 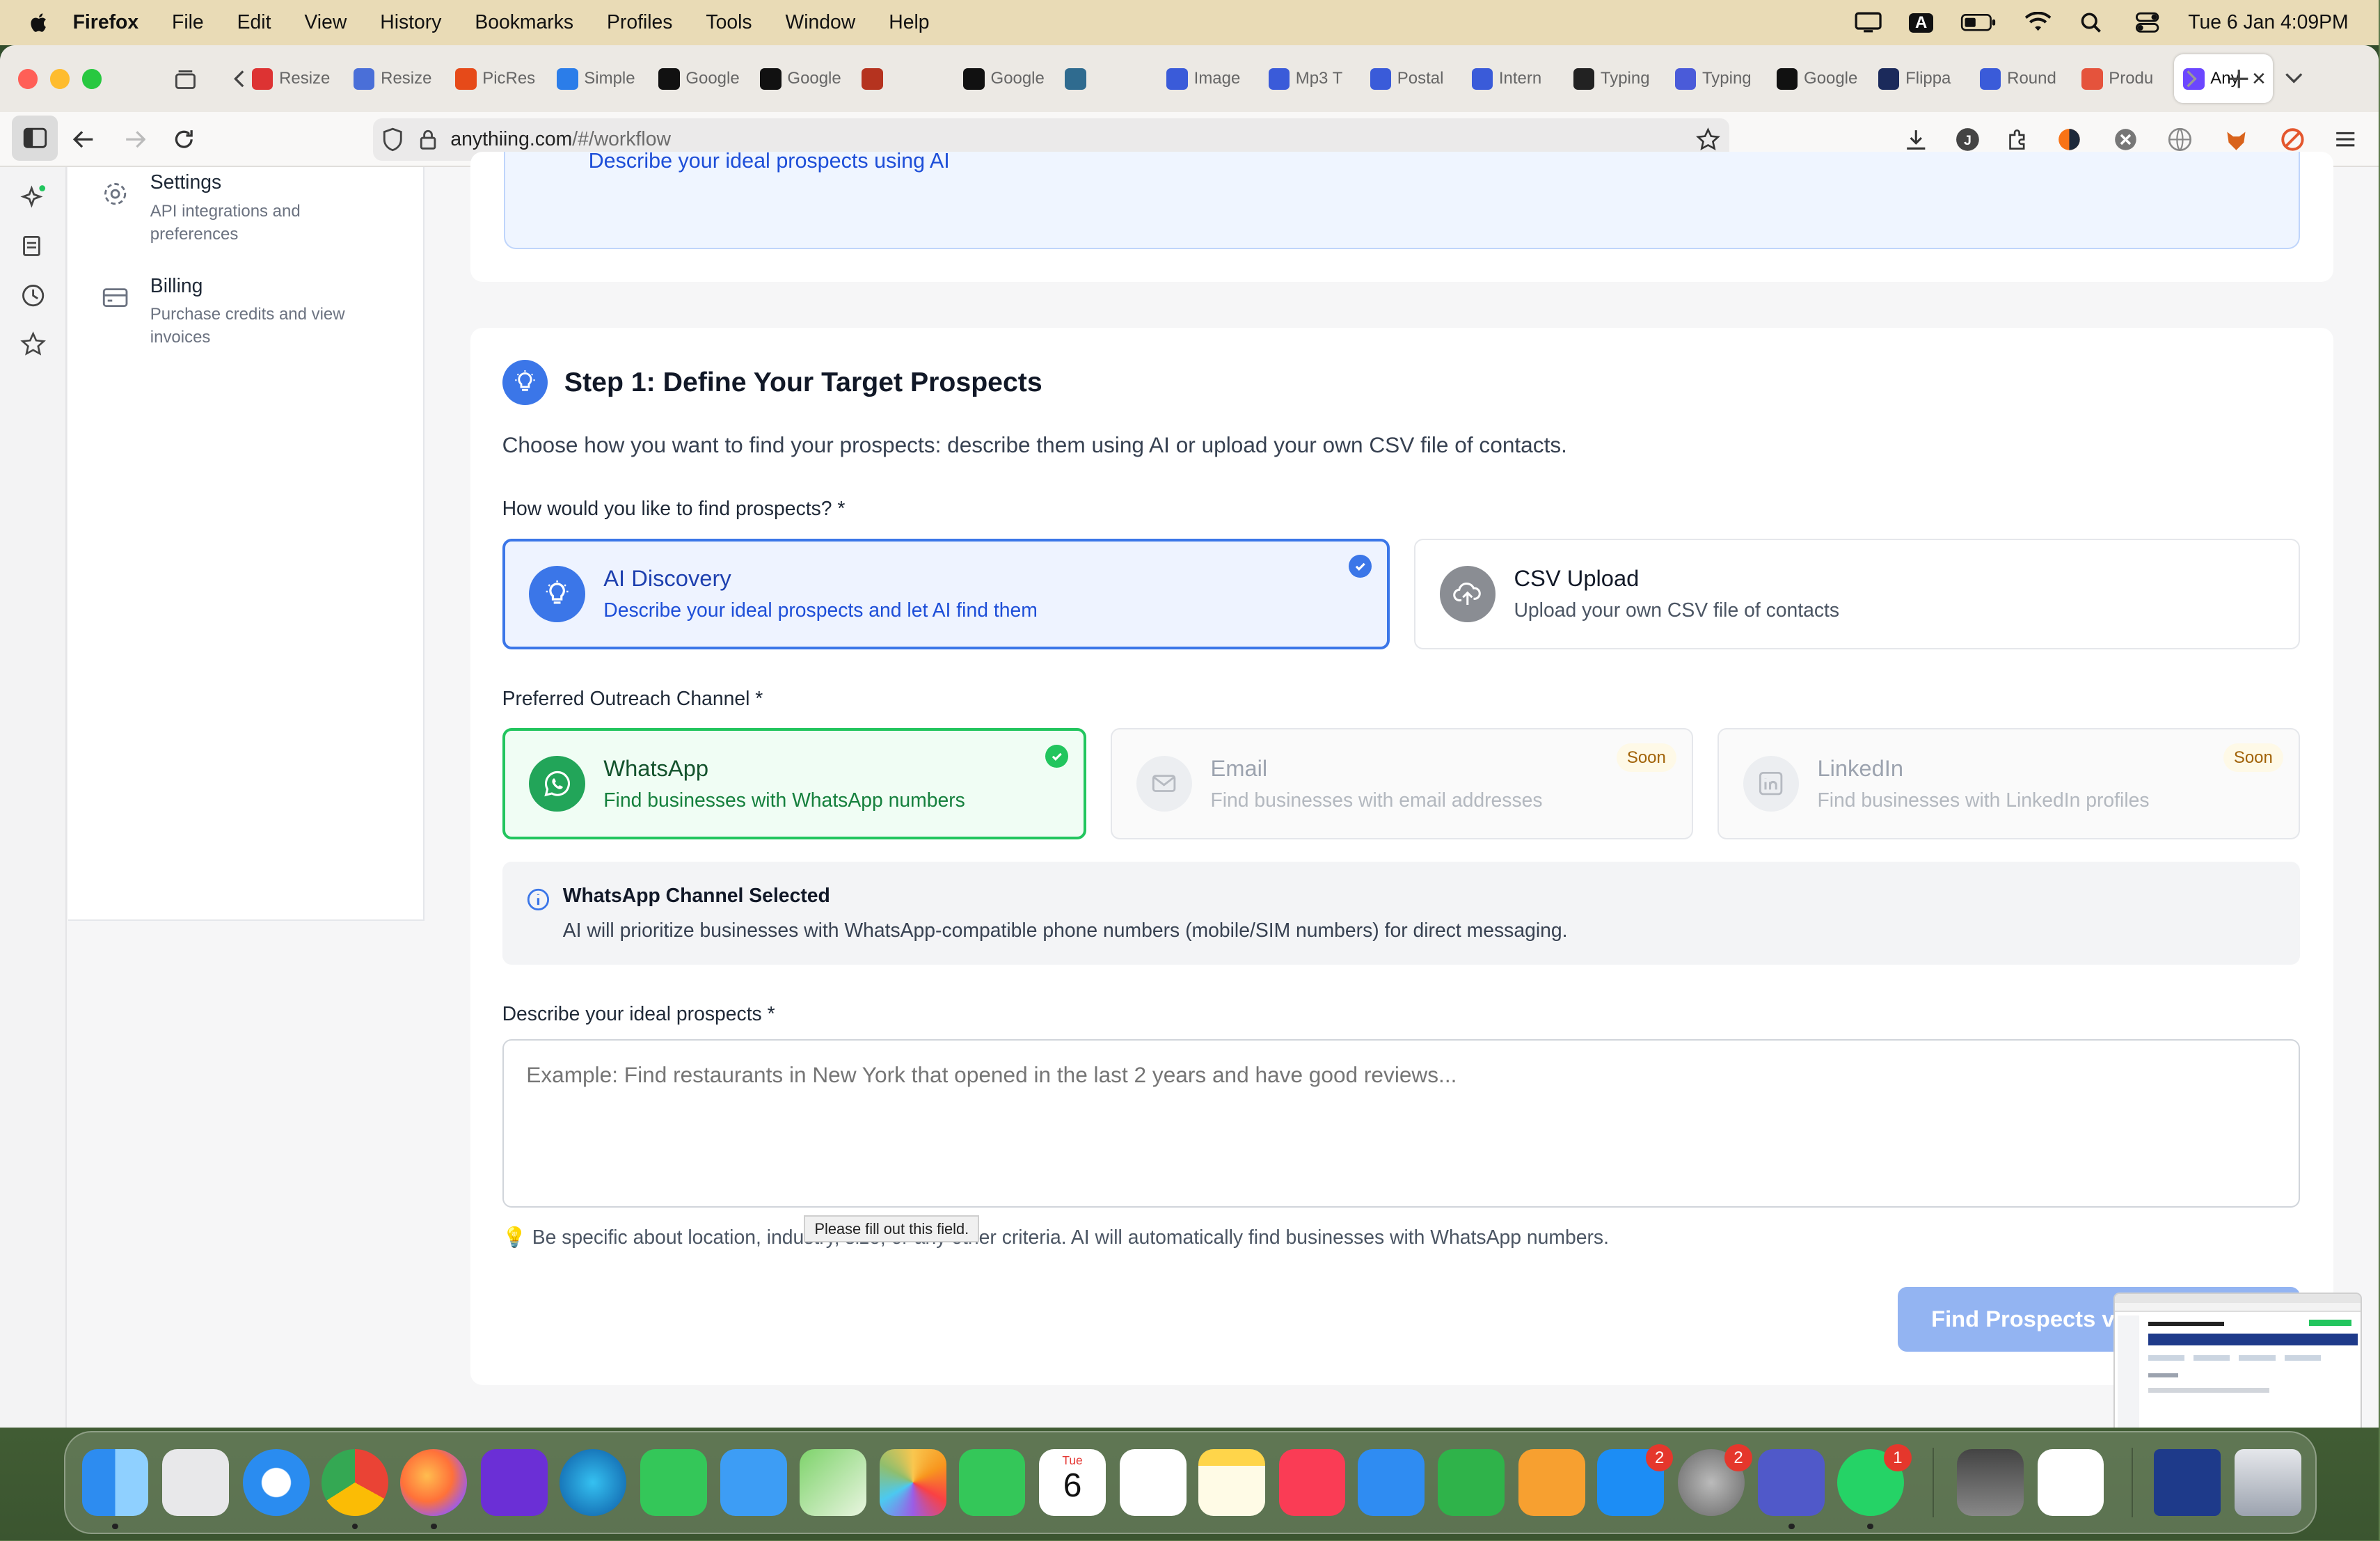 I want to click on new-tab-icon, so click(x=2239, y=79).